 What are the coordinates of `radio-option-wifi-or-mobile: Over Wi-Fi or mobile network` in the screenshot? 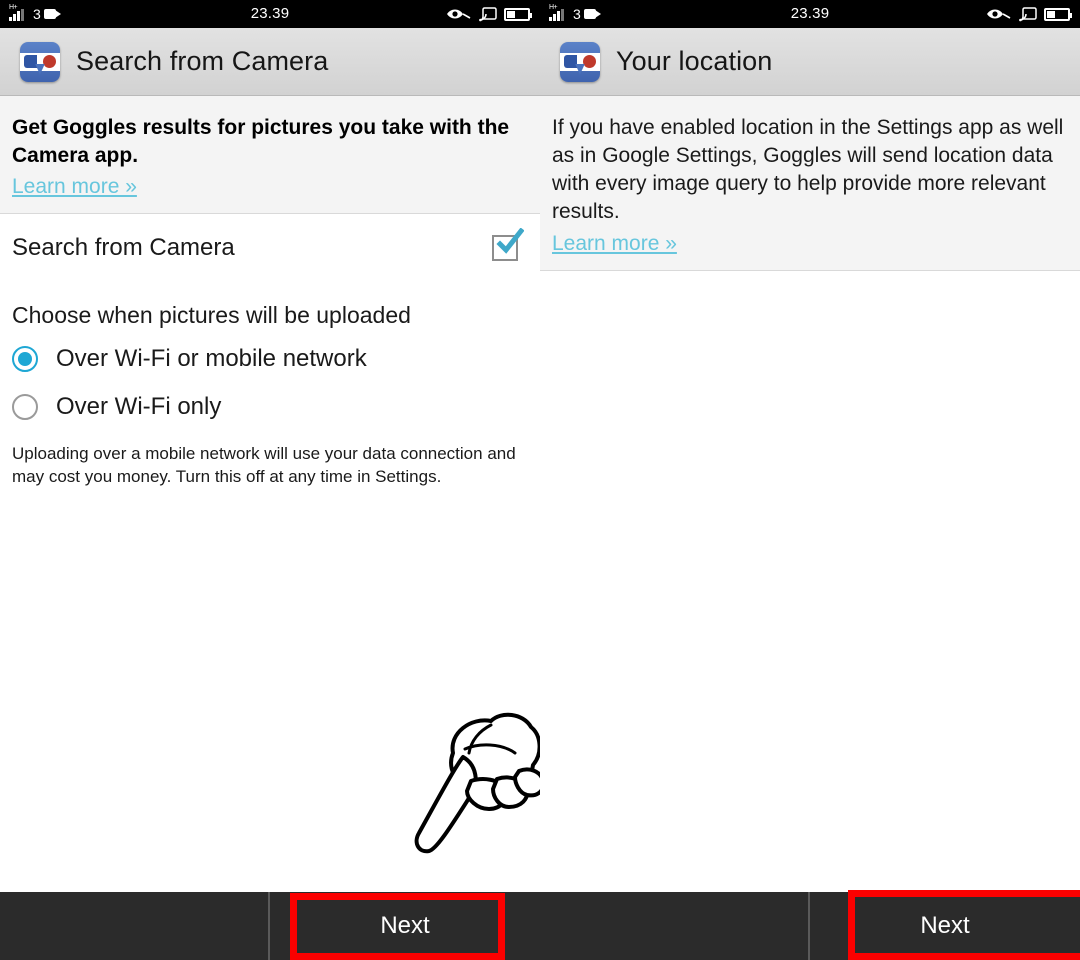 It's located at (270, 359).